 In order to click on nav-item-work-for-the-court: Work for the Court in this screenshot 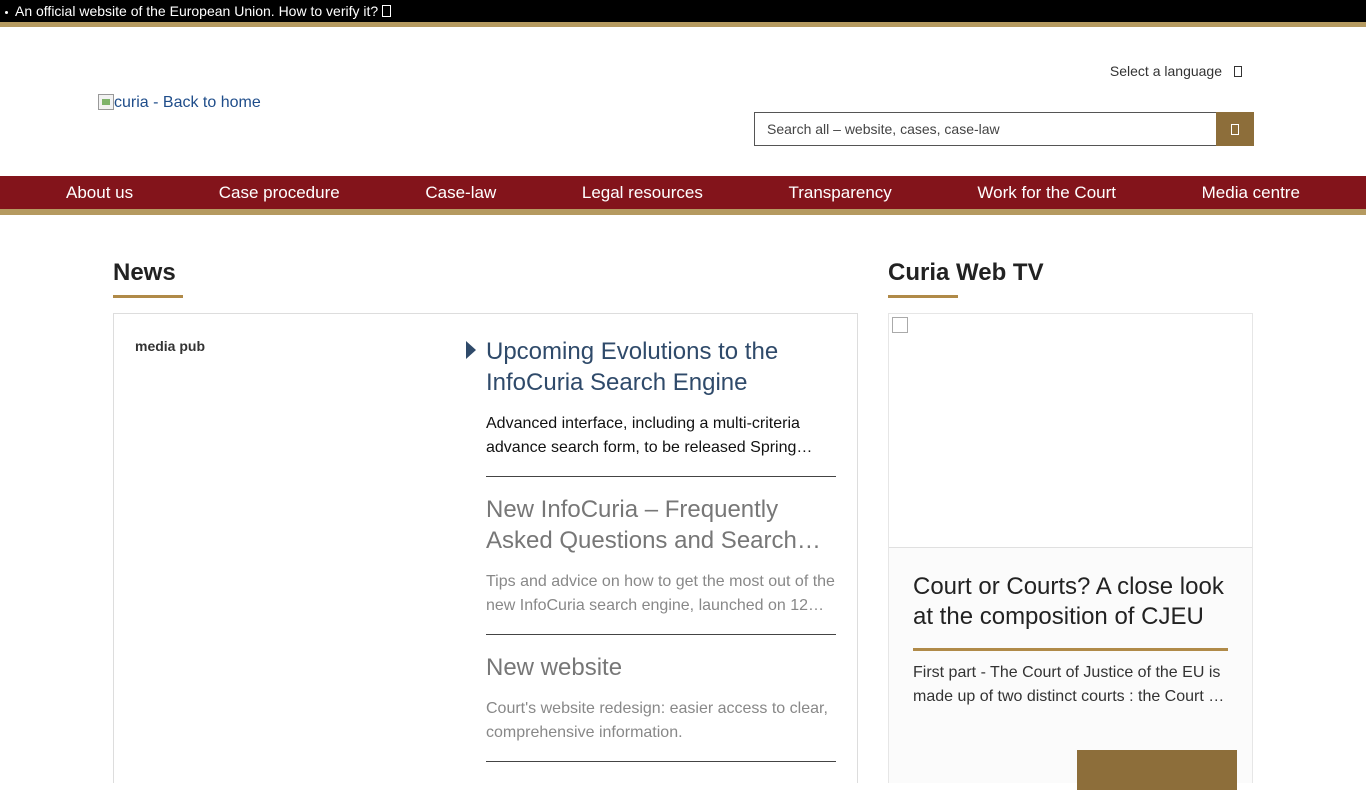, I will do `click(1046, 193)`.